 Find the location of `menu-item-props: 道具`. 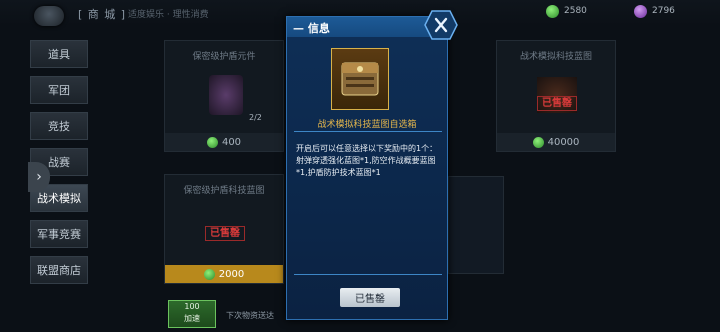

menu-item-props: 道具 is located at coordinates (59, 54).